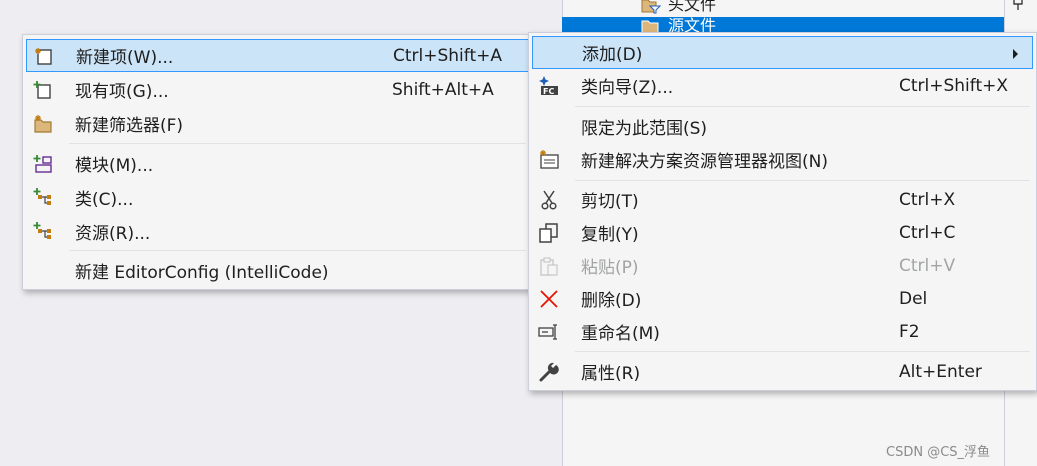 Image resolution: width=1037 pixels, height=466 pixels. I want to click on menu-item-existing-item: 现有项(G)... Shift+Alt+A, so click(277, 89).